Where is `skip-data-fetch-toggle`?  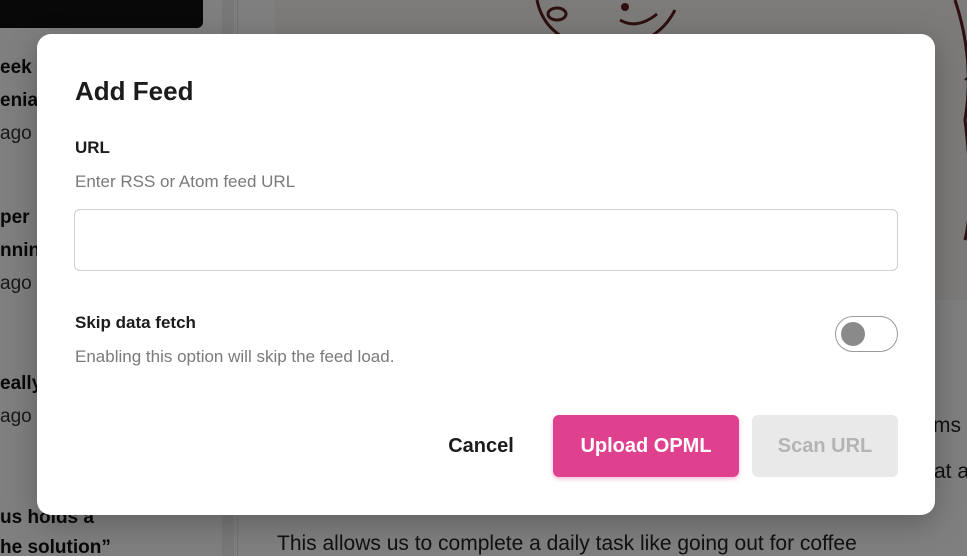
skip-data-fetch-toggle is located at coordinates (866, 334).